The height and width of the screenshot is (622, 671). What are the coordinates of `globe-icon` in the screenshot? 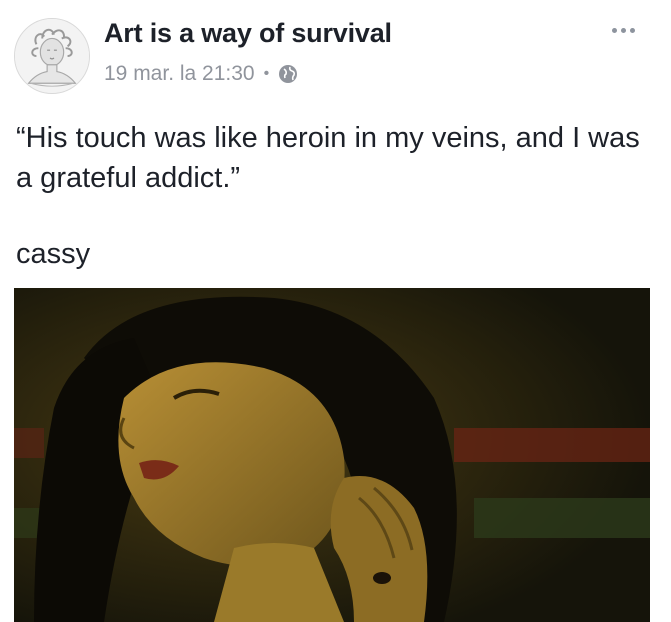 It's located at (288, 74).